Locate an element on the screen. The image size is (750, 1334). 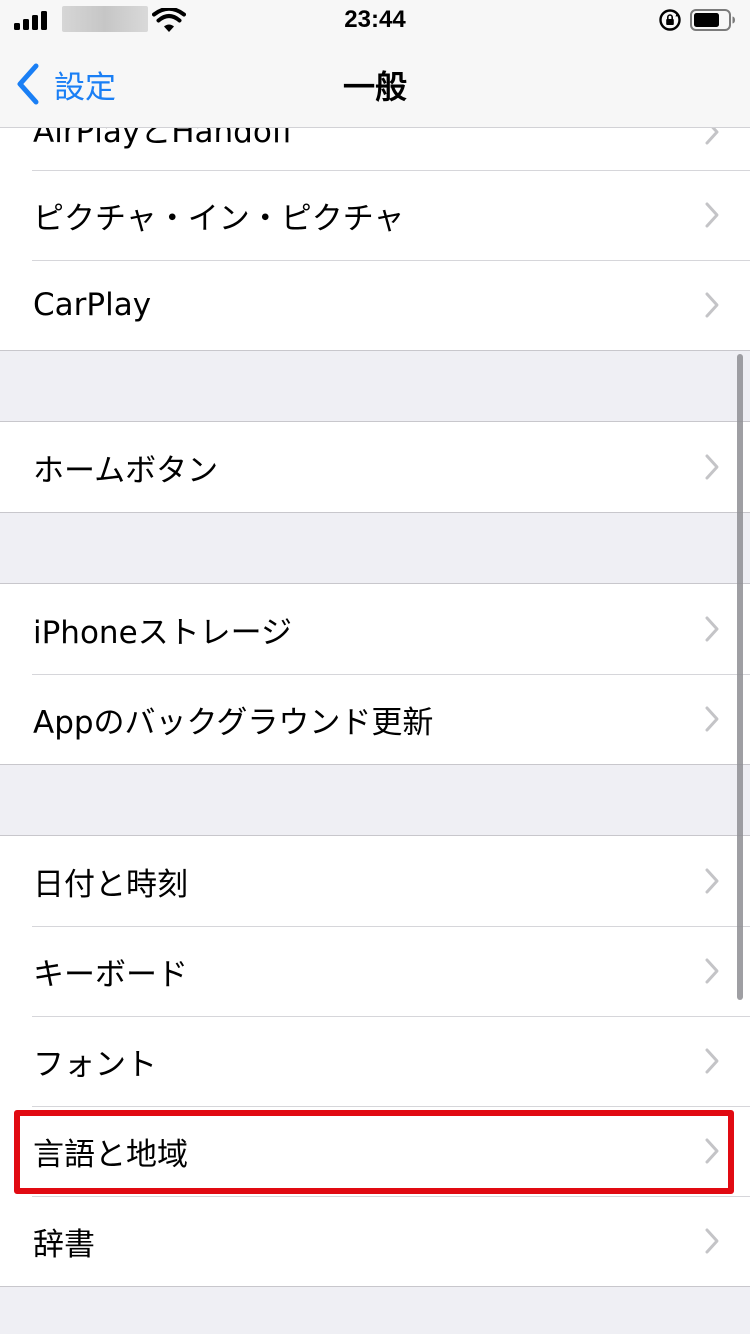
navigation-bar: 設定 一般 is located at coordinates (375, 84).